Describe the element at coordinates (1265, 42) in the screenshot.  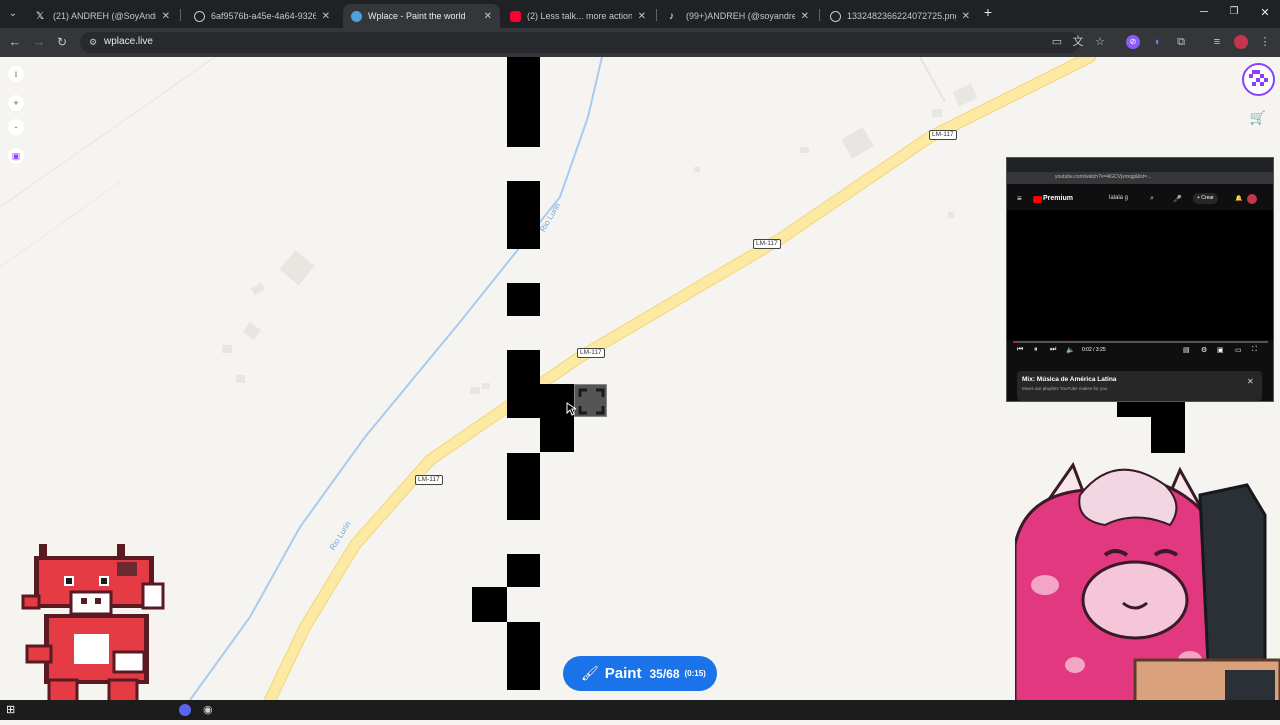
I see `menu-dots-icon: ⋮` at that location.